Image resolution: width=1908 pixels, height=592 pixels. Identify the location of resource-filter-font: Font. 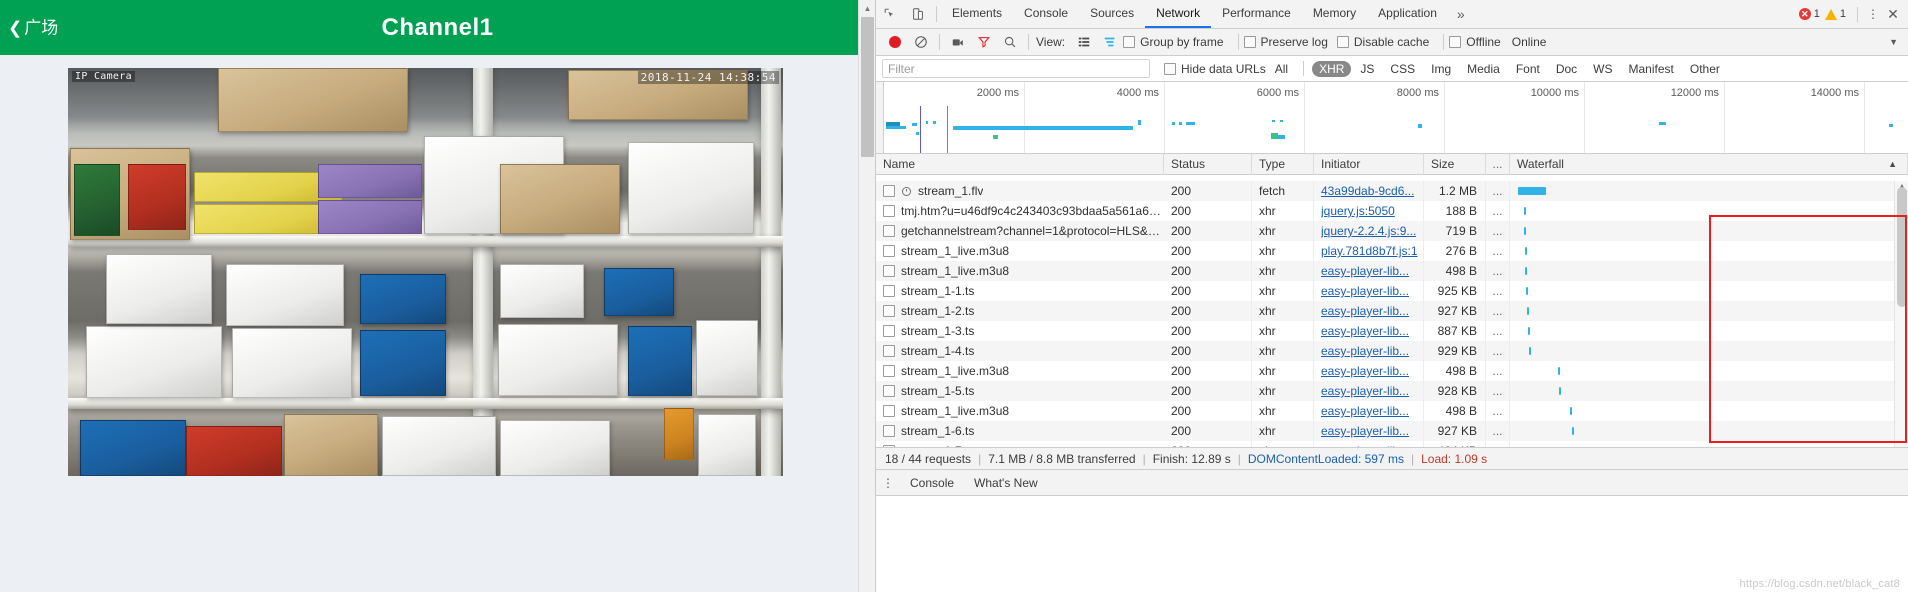
(1528, 69).